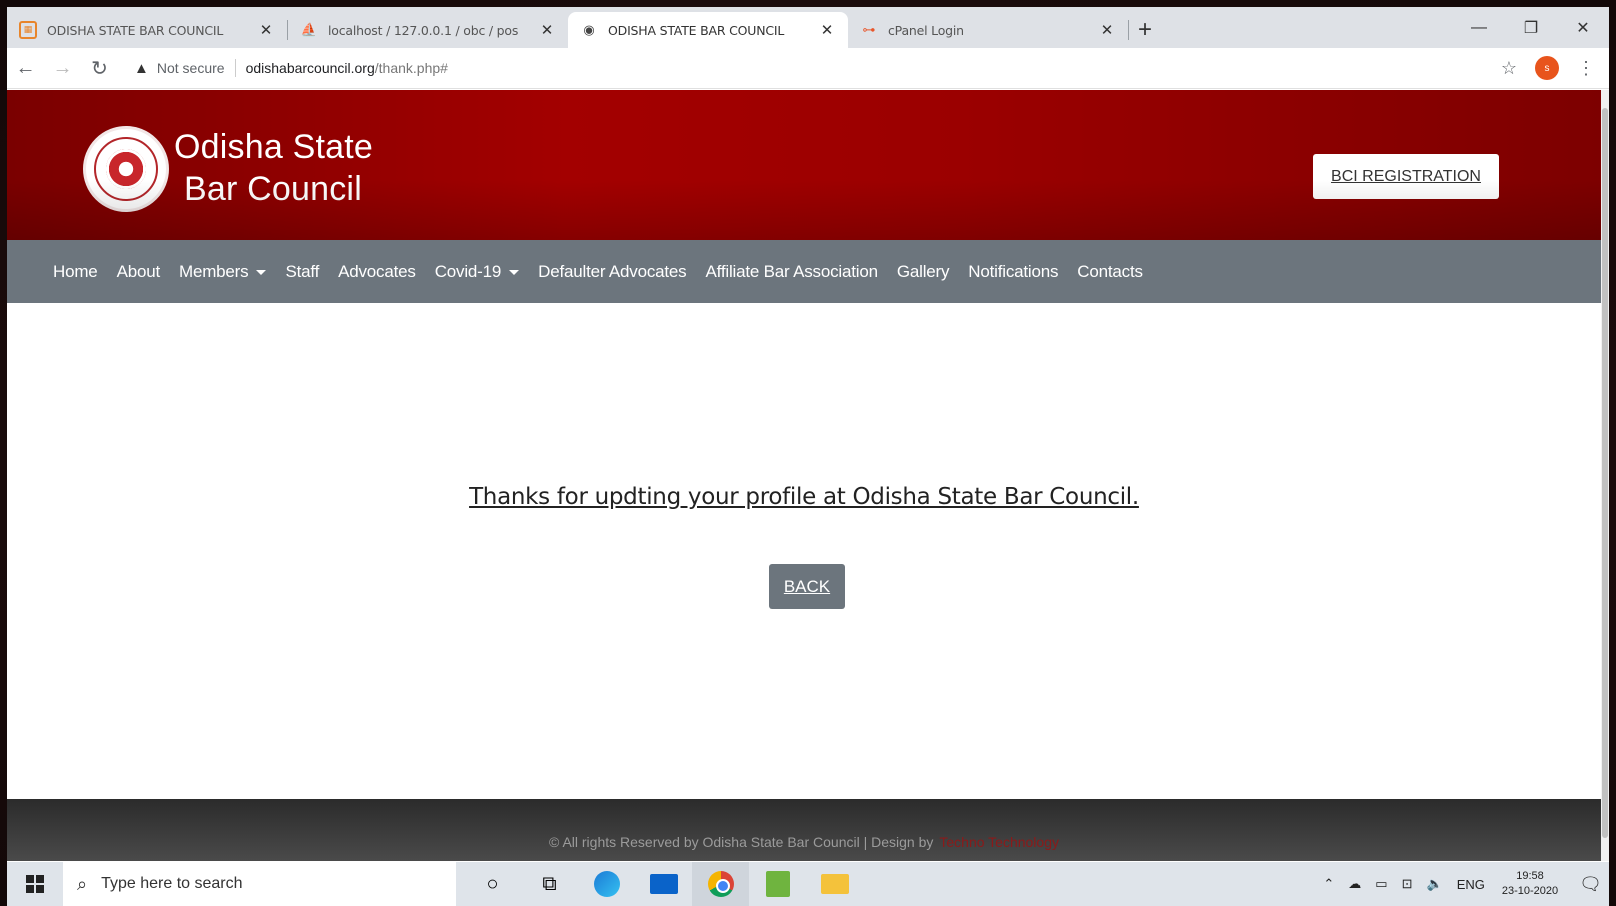 The height and width of the screenshot is (906, 1616). Describe the element at coordinates (492, 884) in the screenshot. I see `cortana-icon: ○` at that location.